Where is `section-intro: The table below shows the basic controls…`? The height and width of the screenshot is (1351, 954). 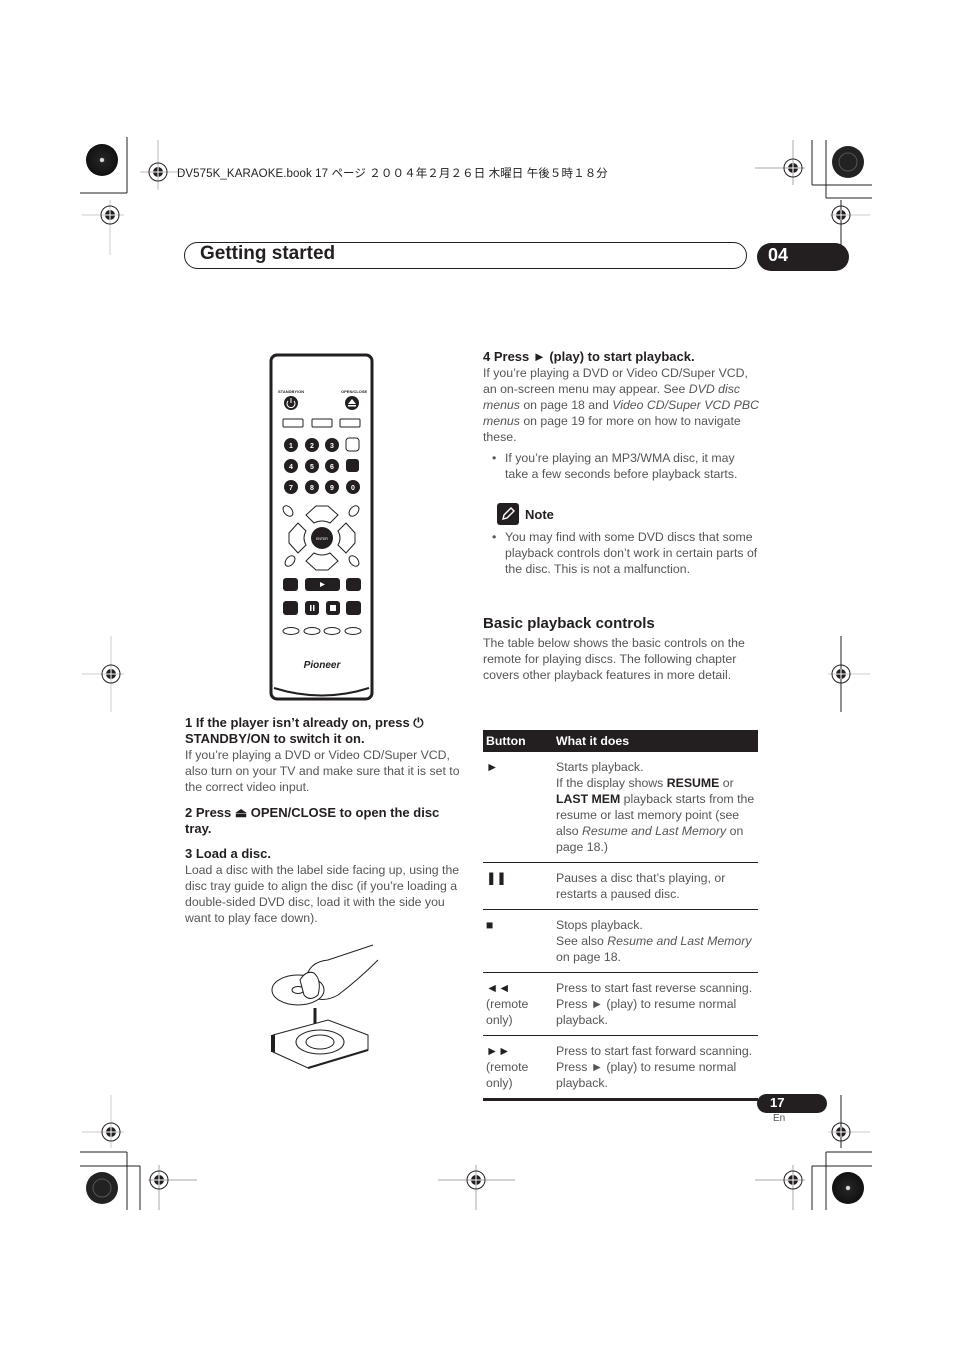
section-intro: The table below shows the basic controls… is located at coordinates (614, 659).